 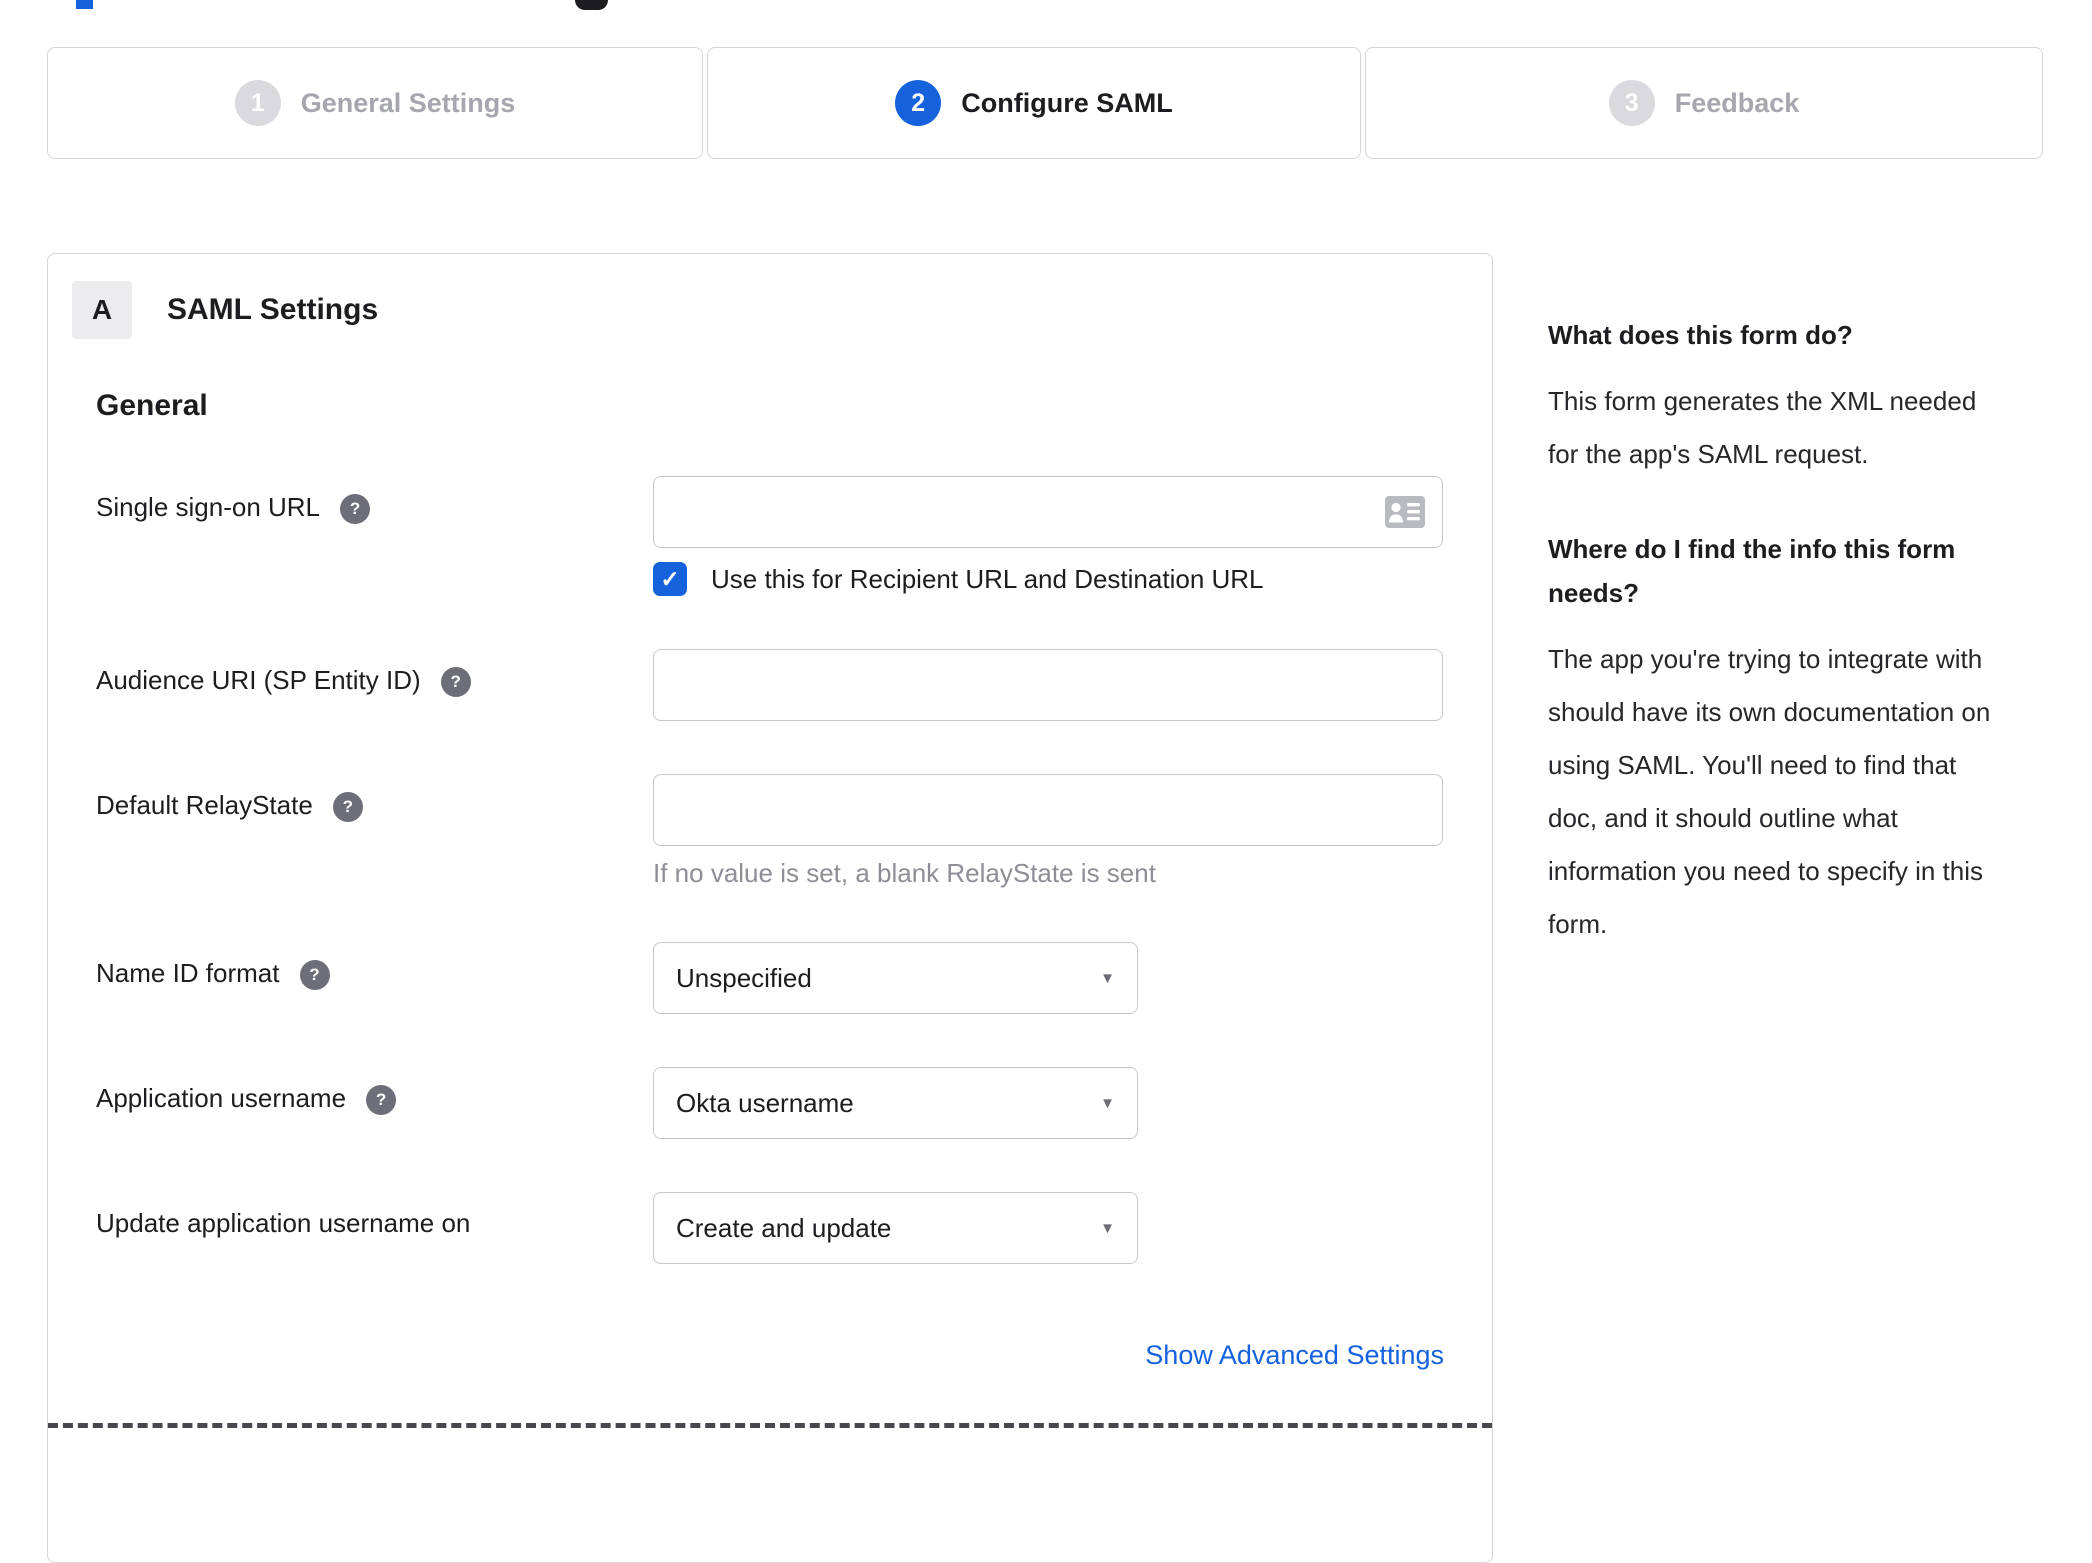 What do you see at coordinates (374, 798) in the screenshot?
I see `relay-state-label-wrap: Default RelayState ?` at bounding box center [374, 798].